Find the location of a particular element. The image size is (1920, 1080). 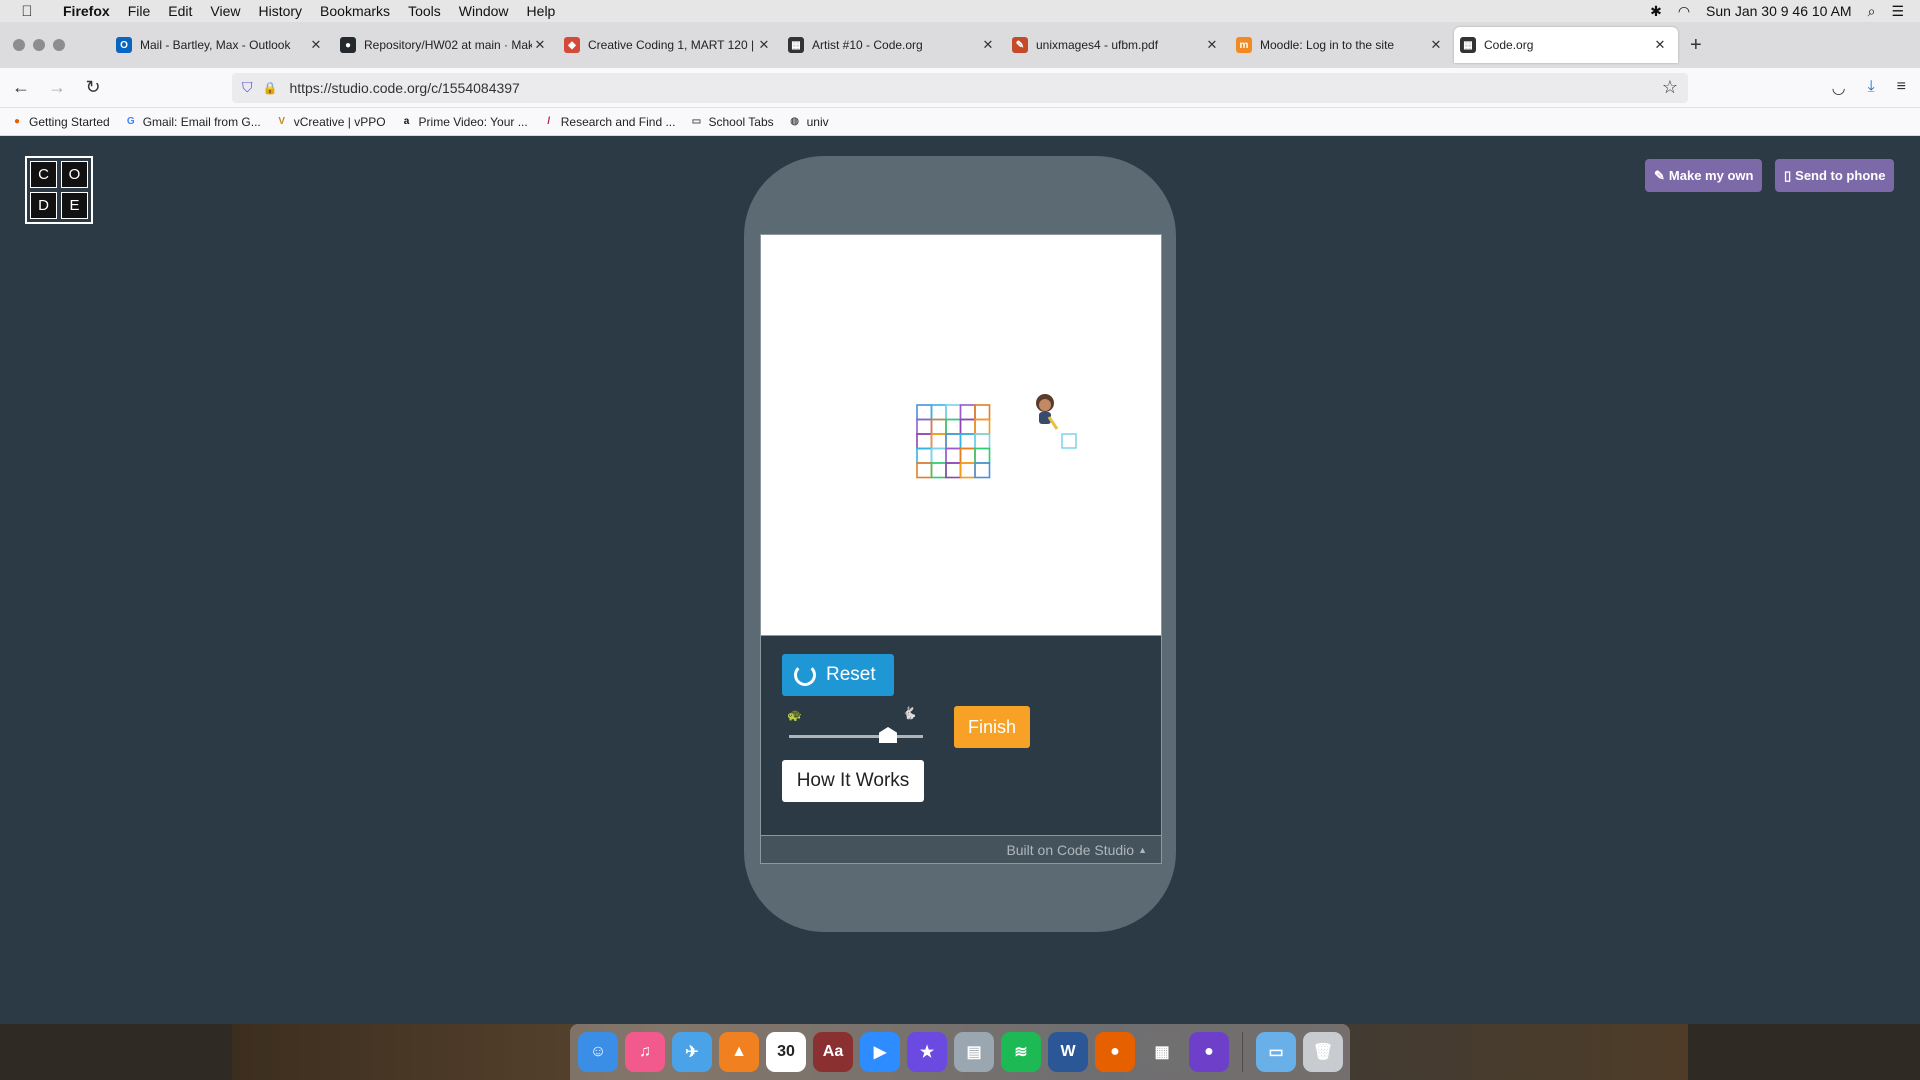

bluetooth-icon: ✱ is located at coordinates (1656, 11).